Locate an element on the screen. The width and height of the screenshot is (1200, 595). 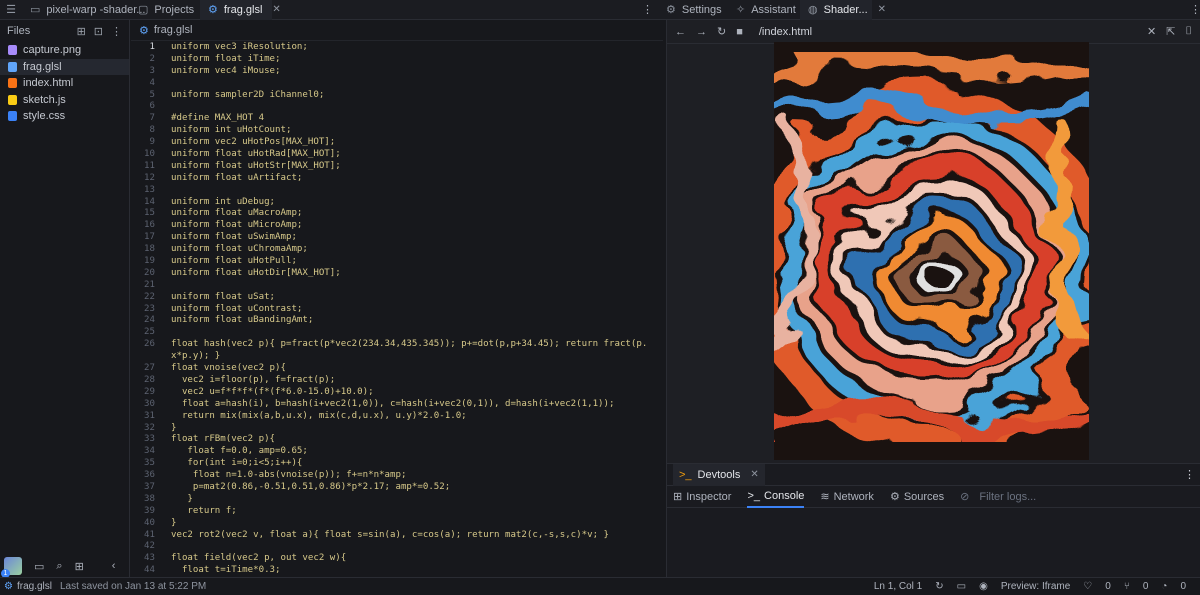
new-file-icon: ⊞ is located at coordinates (81, 31).